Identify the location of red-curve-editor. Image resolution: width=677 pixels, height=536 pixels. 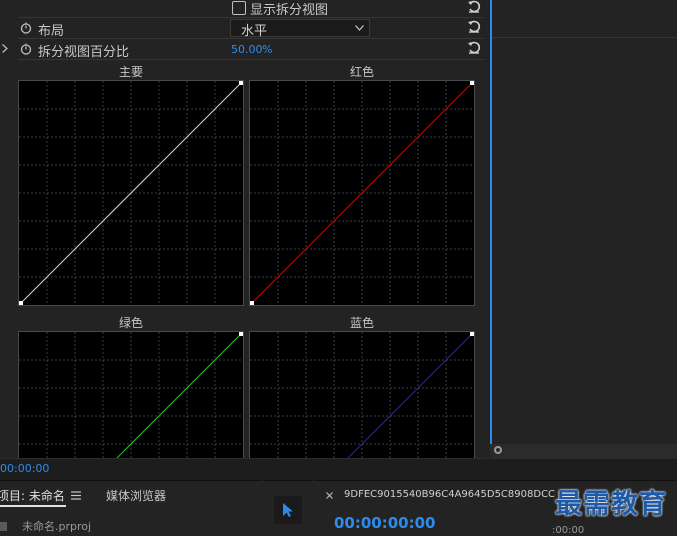
(362, 193).